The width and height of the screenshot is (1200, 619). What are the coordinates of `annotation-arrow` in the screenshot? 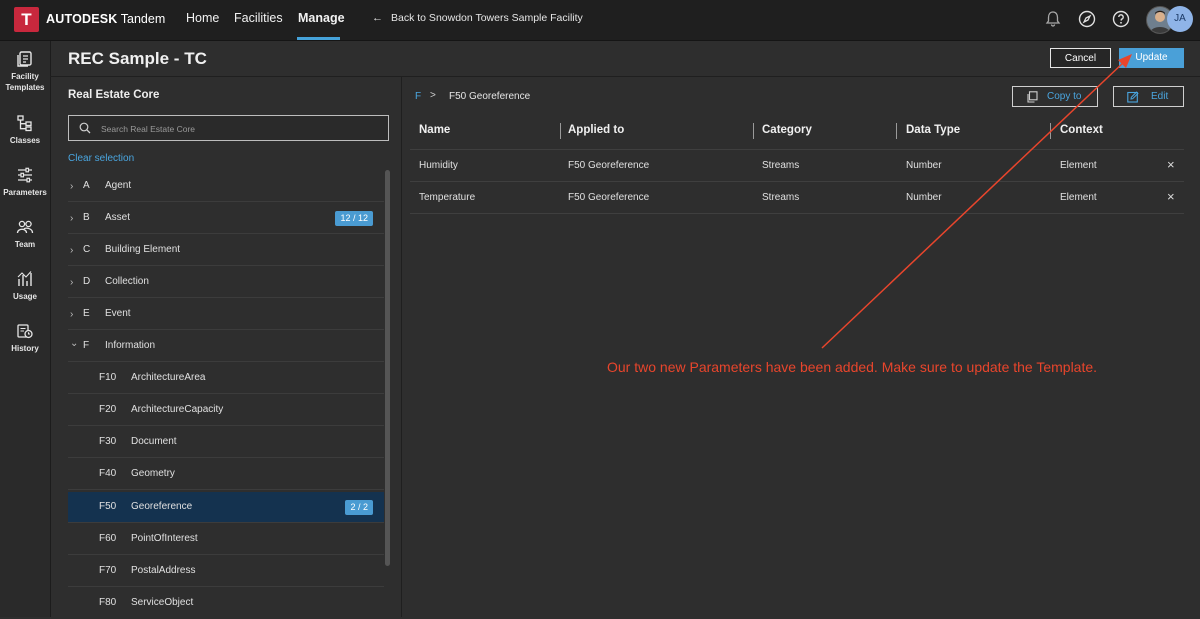 It's located at (976, 201).